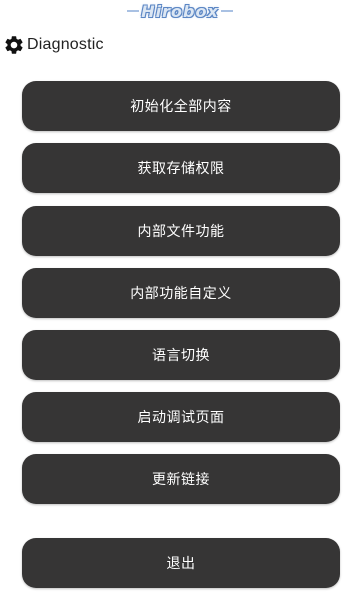 Image resolution: width=360 pixels, height=600 pixels. I want to click on start-debug-page-button: 启动调试页面, so click(181, 417).